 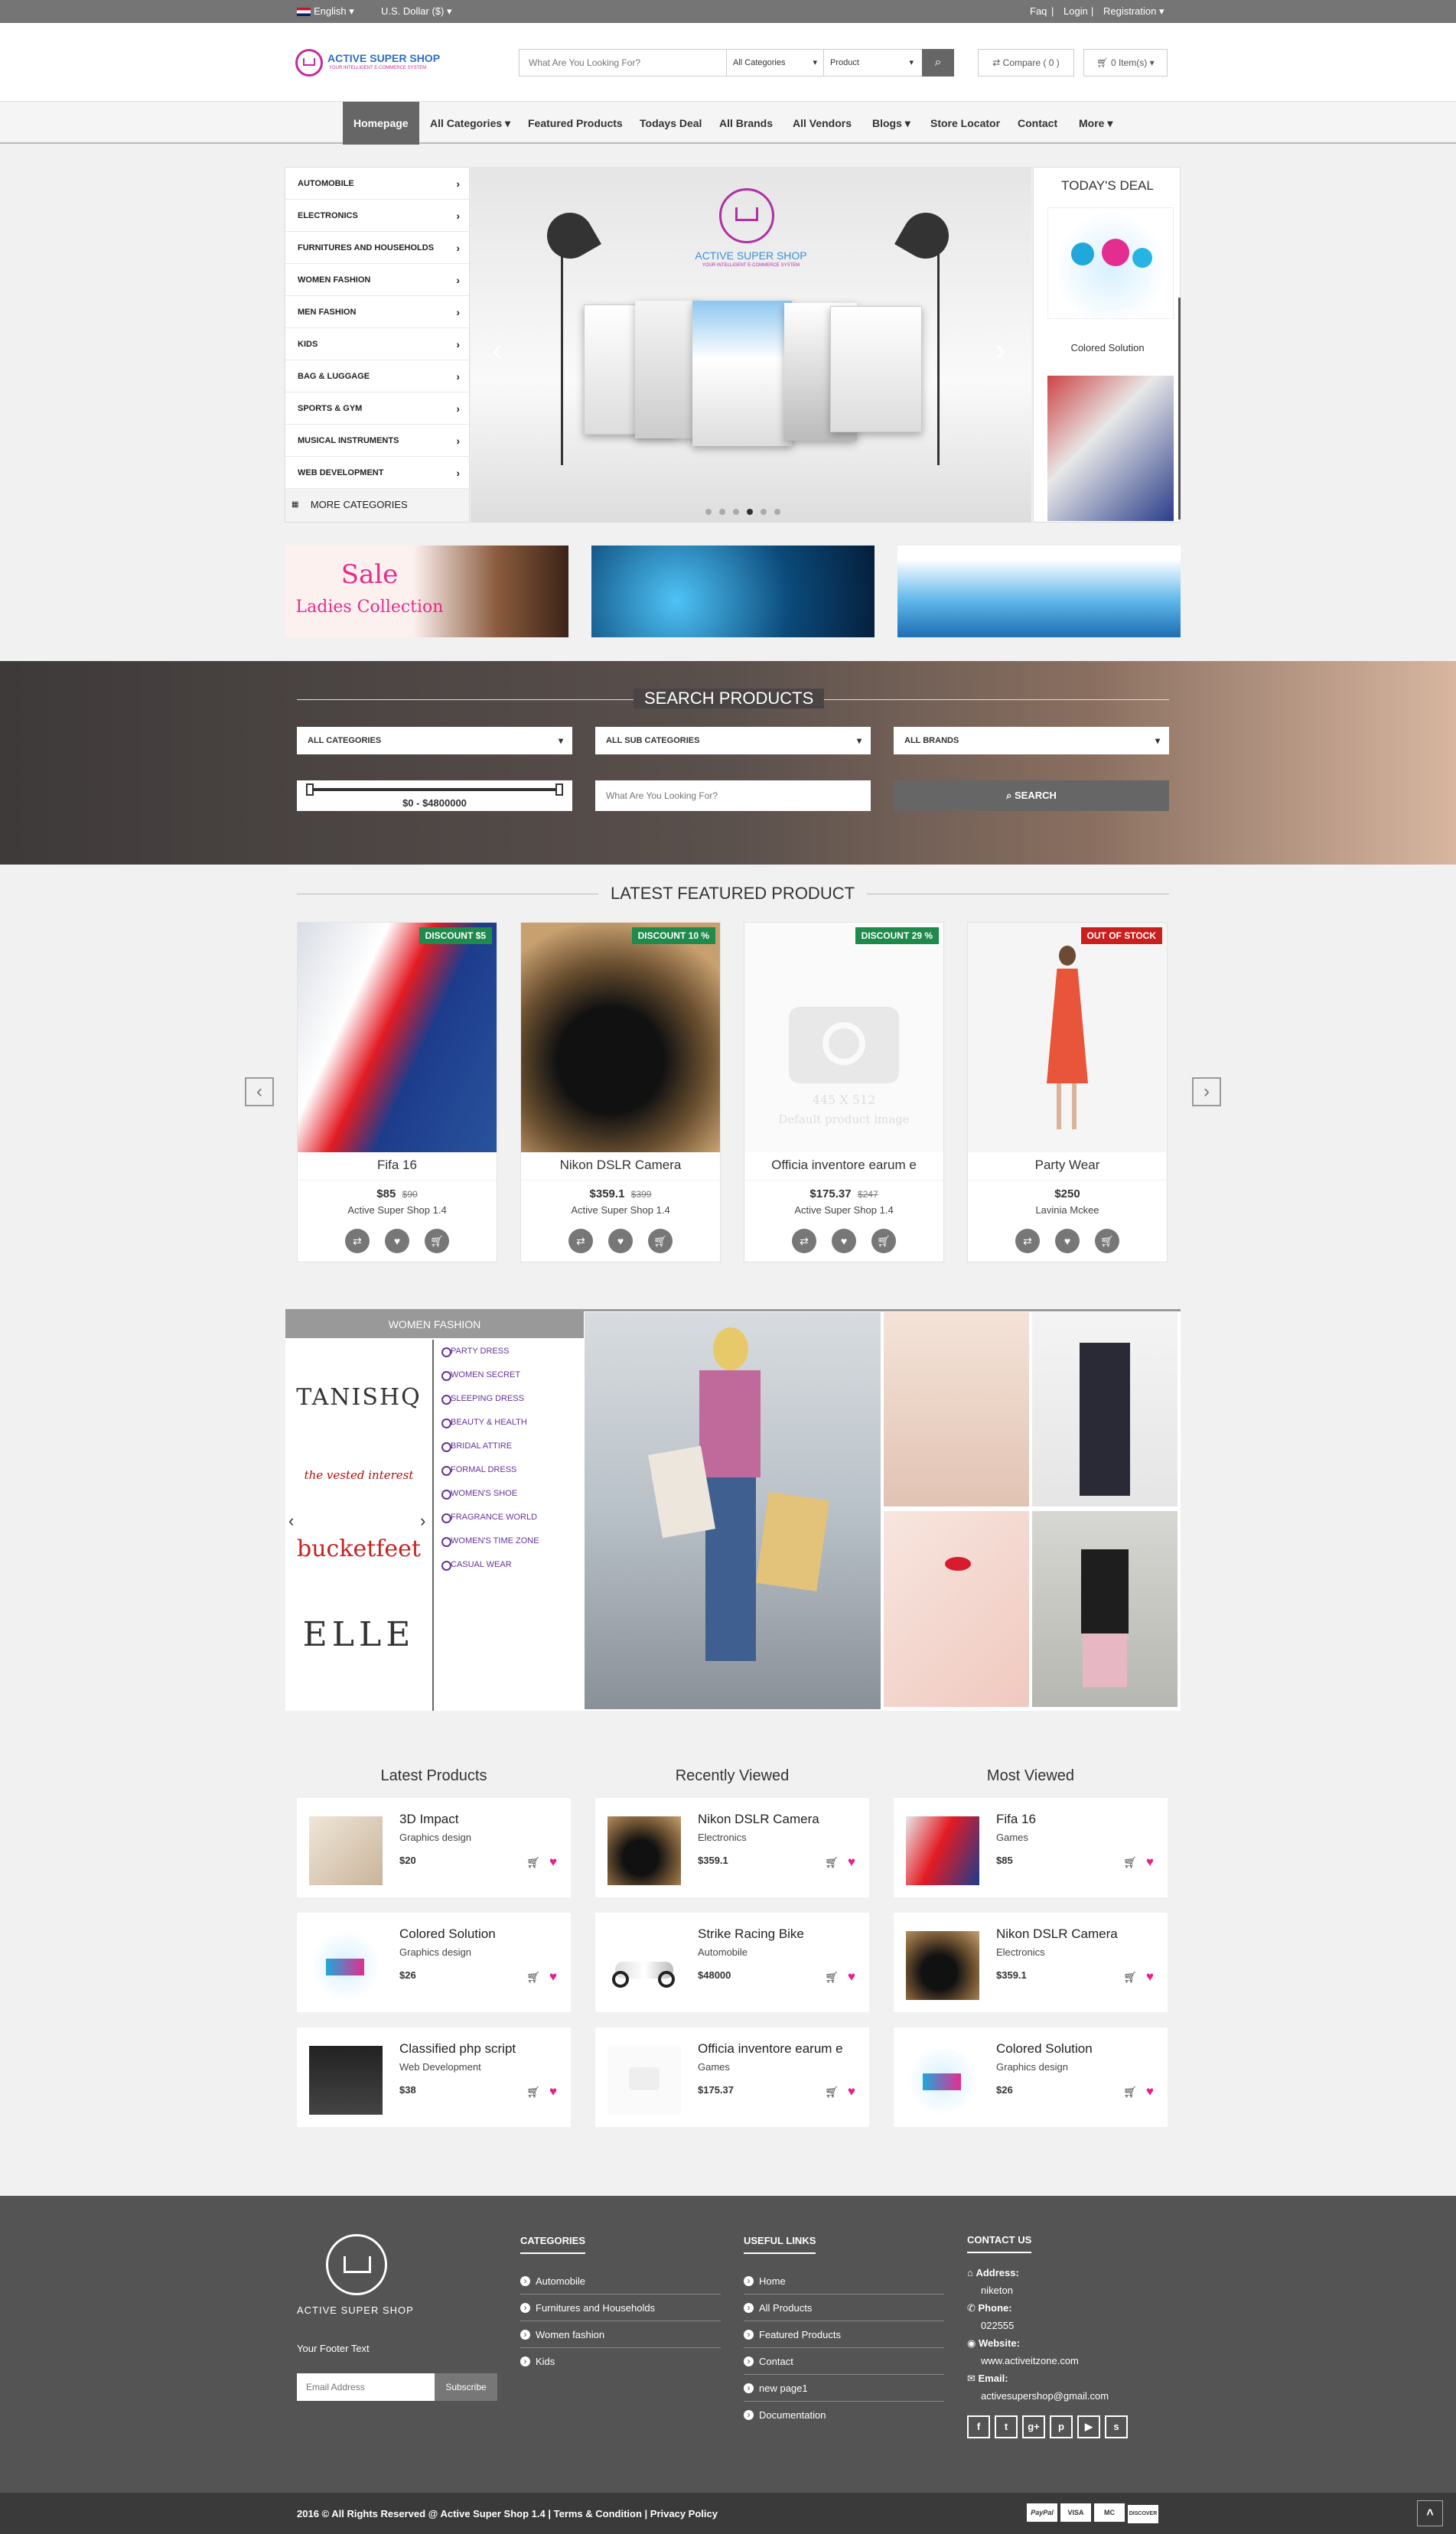 I want to click on business-banner, so click(x=733, y=591).